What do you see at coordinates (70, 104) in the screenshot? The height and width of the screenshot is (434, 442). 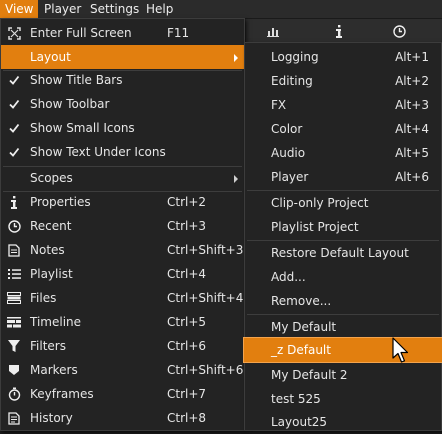 I see `menu-item-label: Show Toolbar` at bounding box center [70, 104].